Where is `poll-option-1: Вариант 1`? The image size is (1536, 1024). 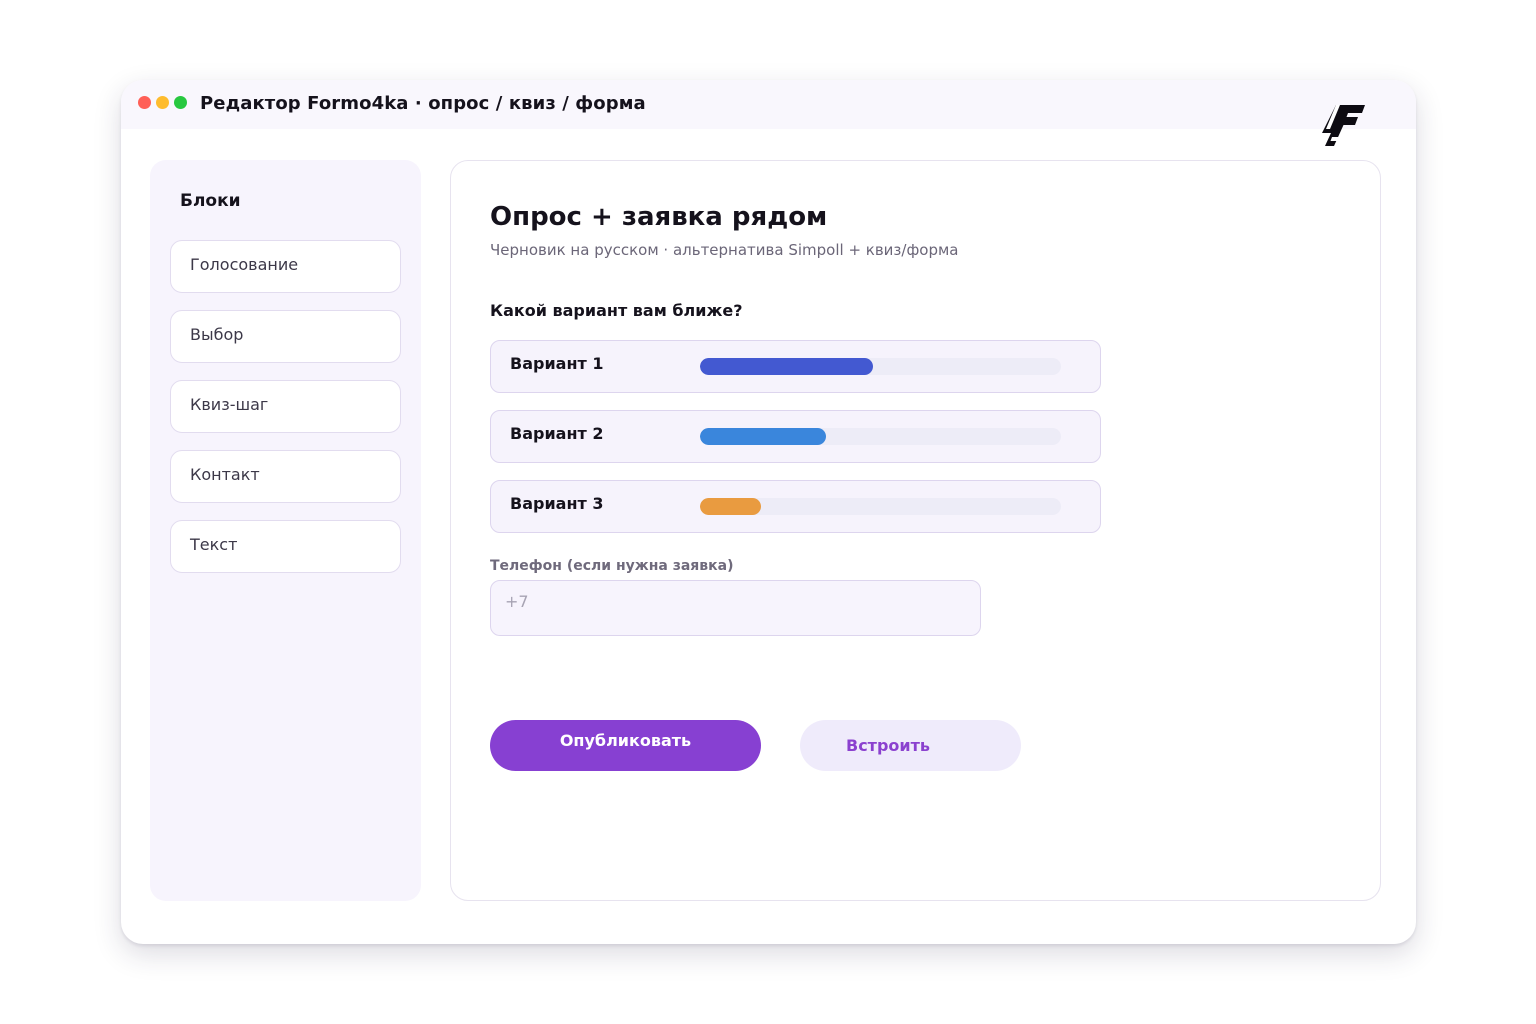 poll-option-1: Вариант 1 is located at coordinates (795, 366).